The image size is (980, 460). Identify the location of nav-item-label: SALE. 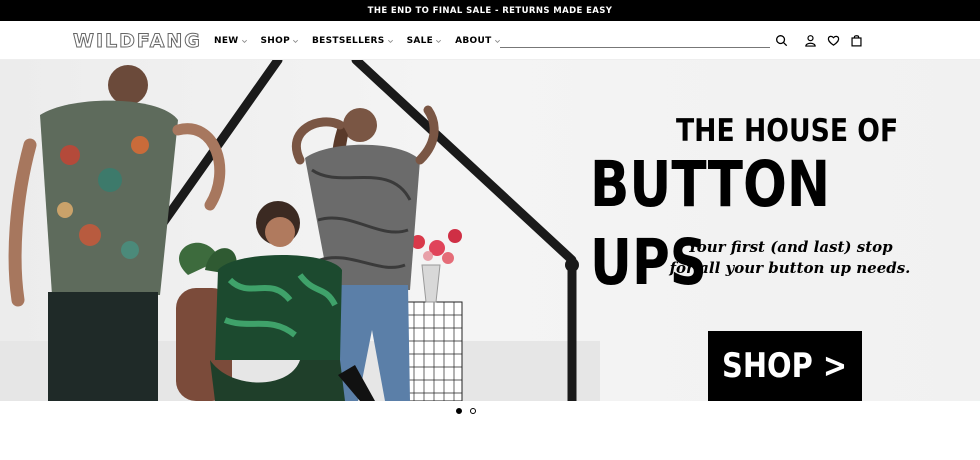
(420, 41).